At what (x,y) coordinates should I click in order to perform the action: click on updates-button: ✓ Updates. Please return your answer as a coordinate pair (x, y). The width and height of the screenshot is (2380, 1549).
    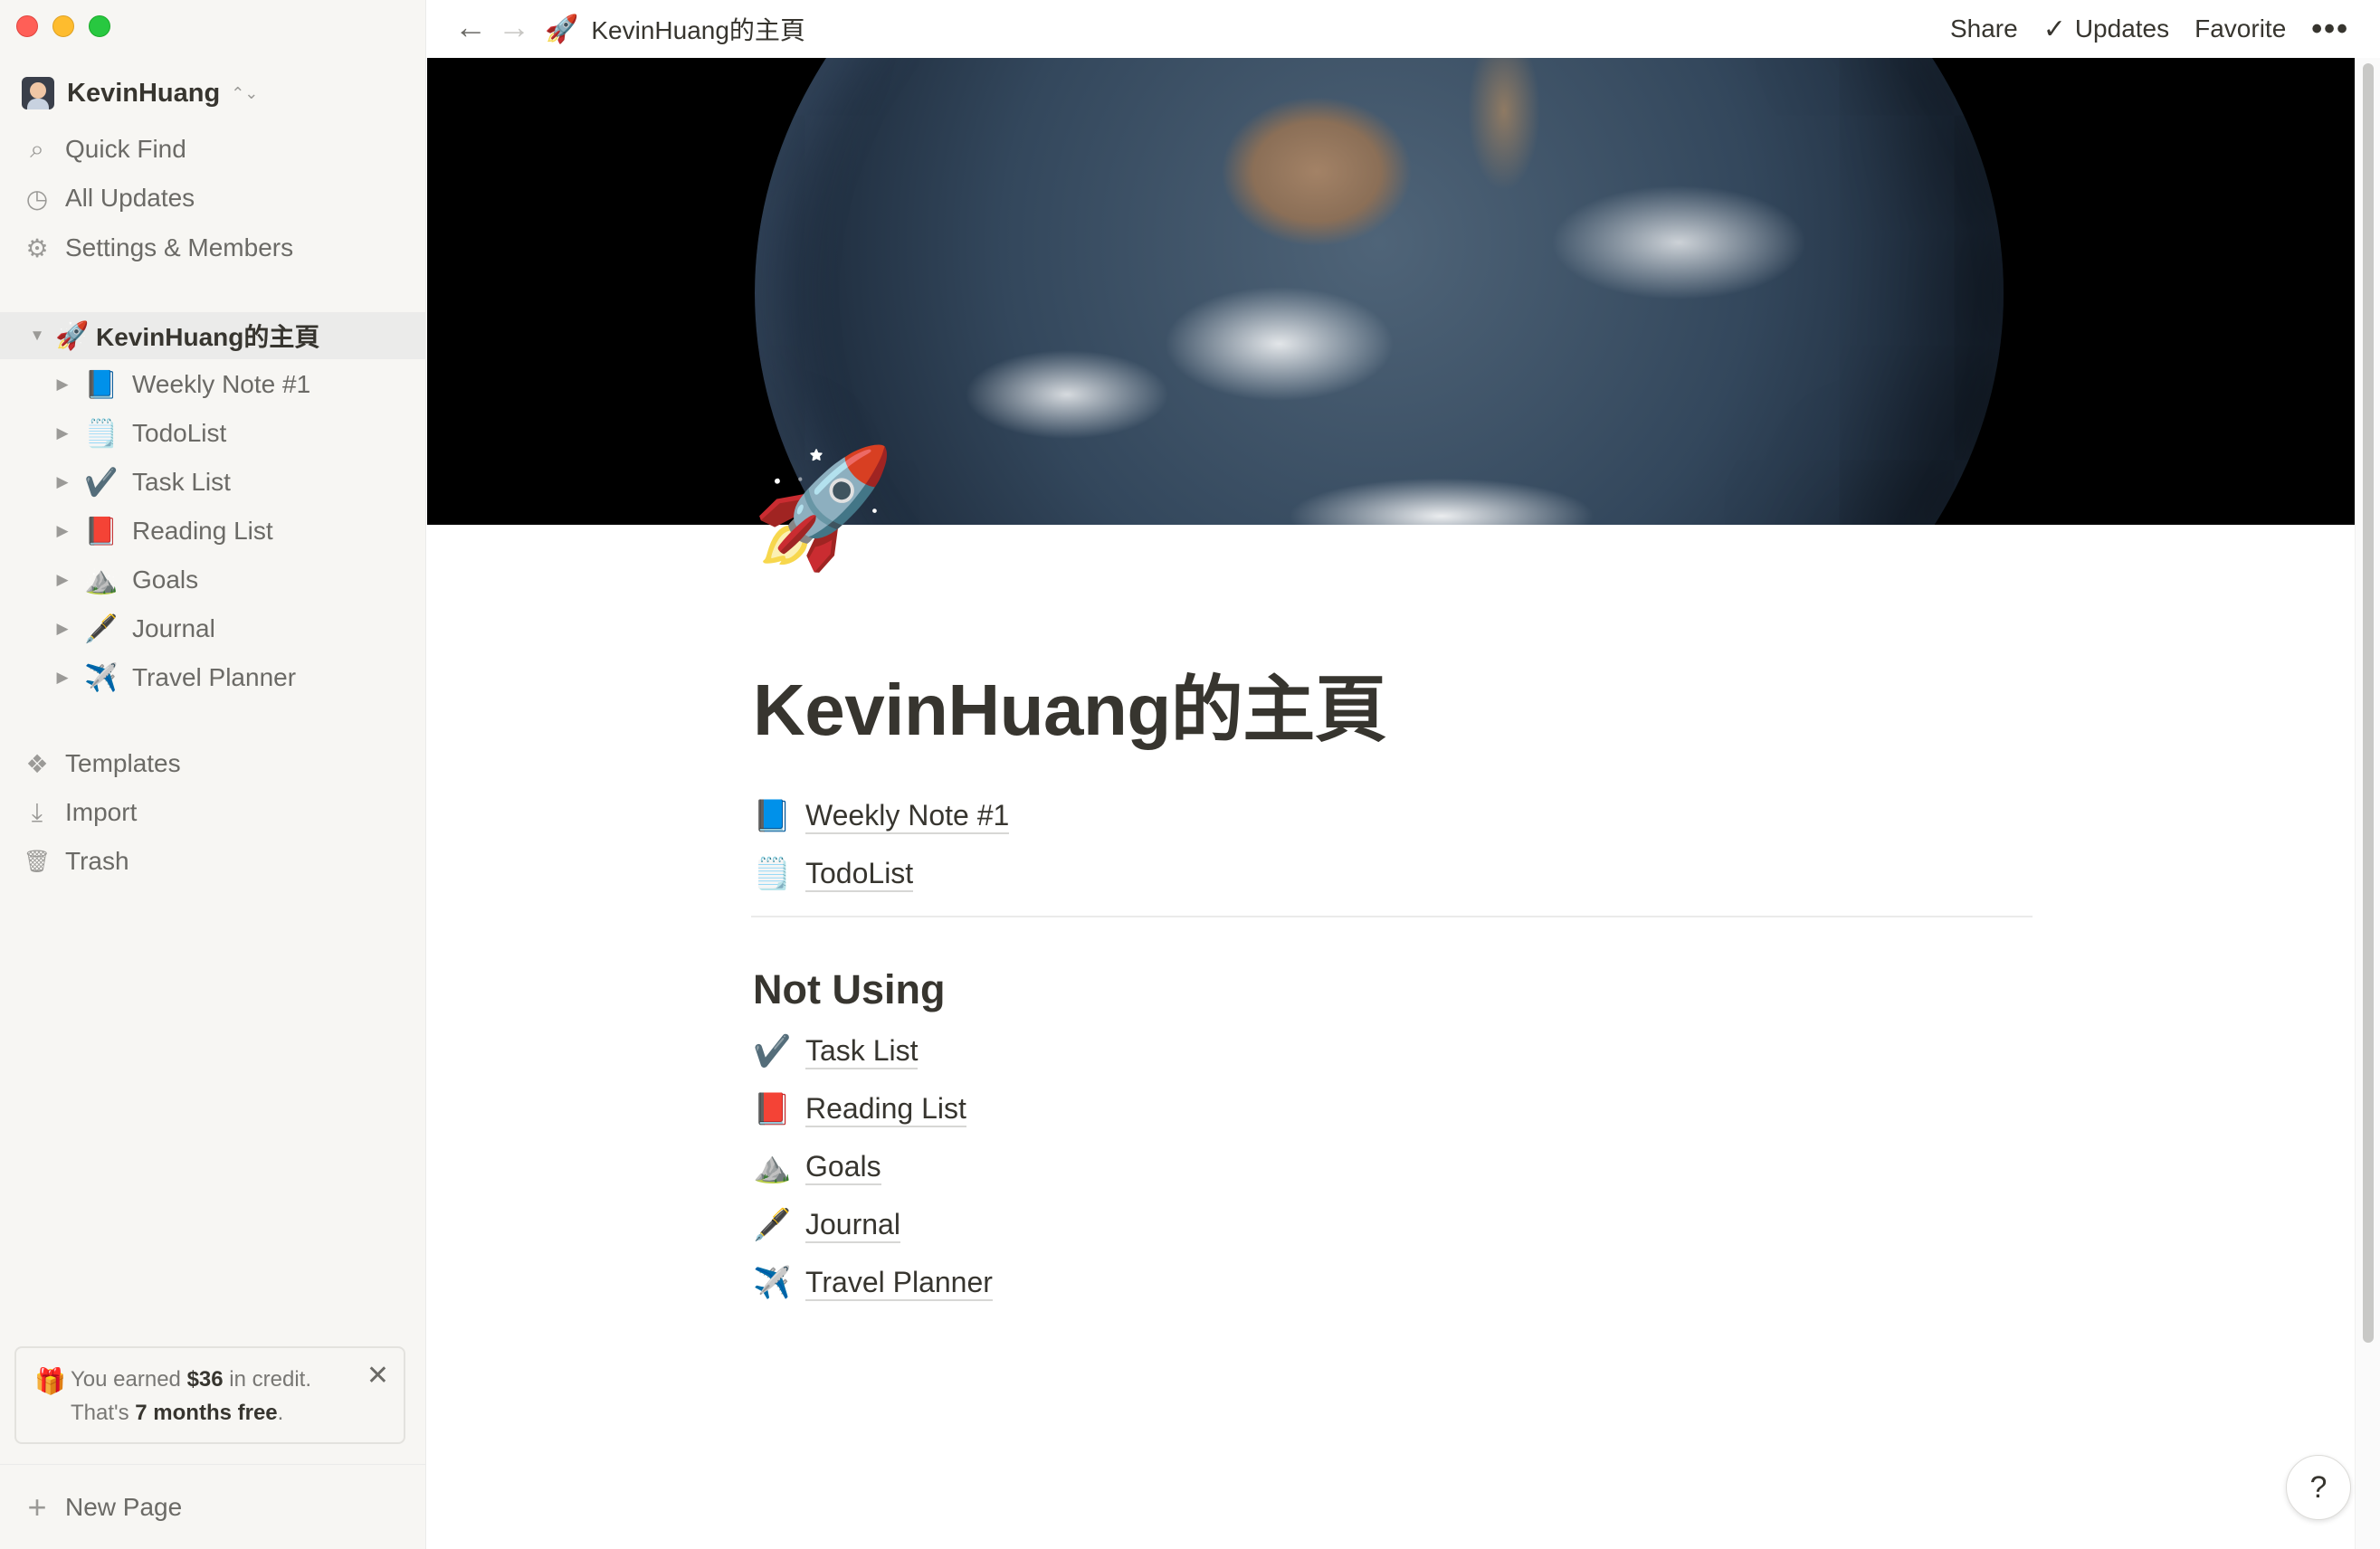
    Looking at the image, I should click on (2106, 30).